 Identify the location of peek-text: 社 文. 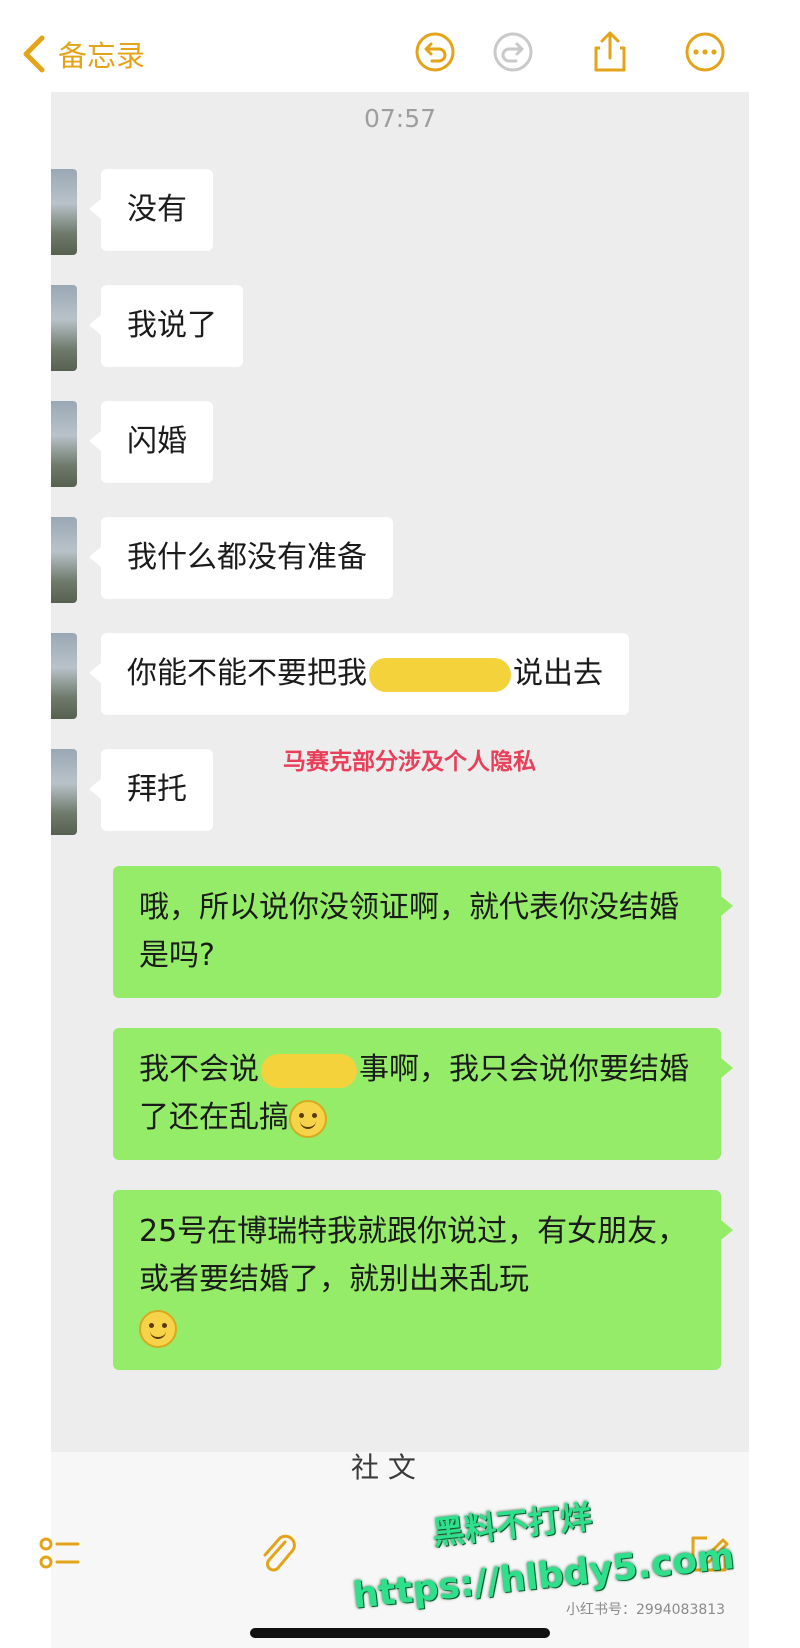
(383, 1467).